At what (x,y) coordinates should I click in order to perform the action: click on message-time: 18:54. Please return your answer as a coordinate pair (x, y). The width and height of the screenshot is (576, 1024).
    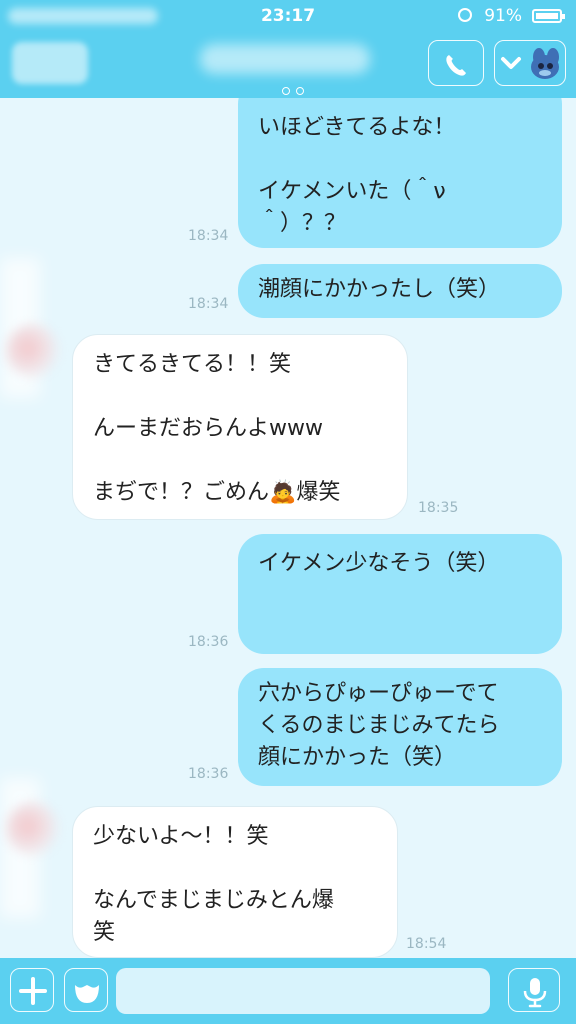
    Looking at the image, I should click on (426, 944).